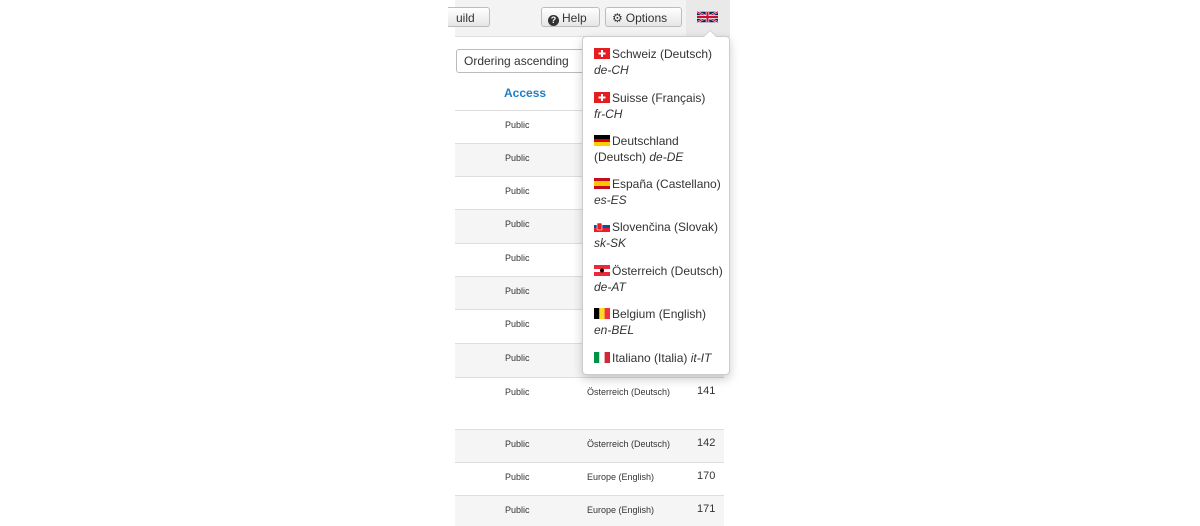 This screenshot has height=526, width=1200. What do you see at coordinates (660, 149) in the screenshot?
I see `language-option-de-de: Deutschland (Deutsch) de-DE` at bounding box center [660, 149].